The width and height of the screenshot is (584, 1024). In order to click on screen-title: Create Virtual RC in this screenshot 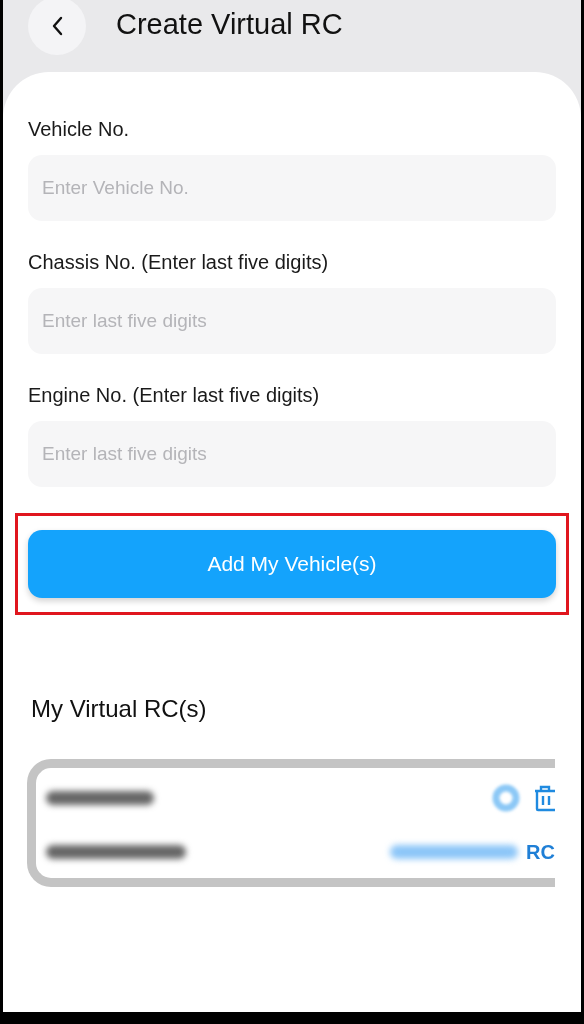, I will do `click(229, 24)`.